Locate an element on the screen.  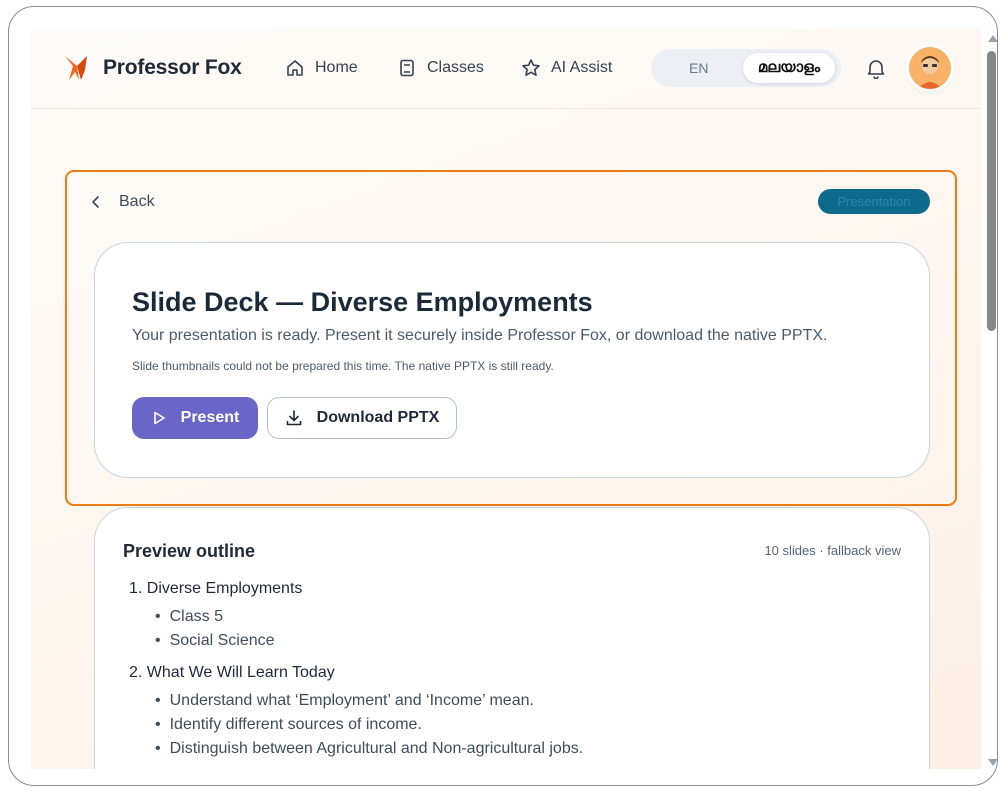
outline-meta: 10 slides · fallback view is located at coordinates (832, 550).